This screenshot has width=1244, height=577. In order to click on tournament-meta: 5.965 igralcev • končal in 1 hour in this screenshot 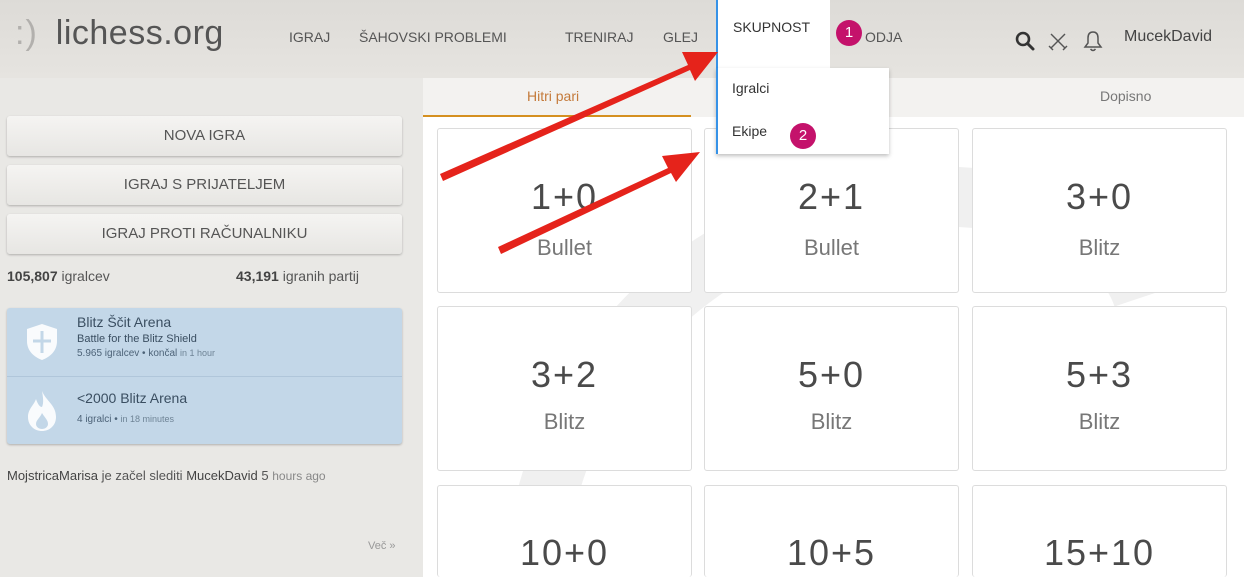, I will do `click(146, 353)`.